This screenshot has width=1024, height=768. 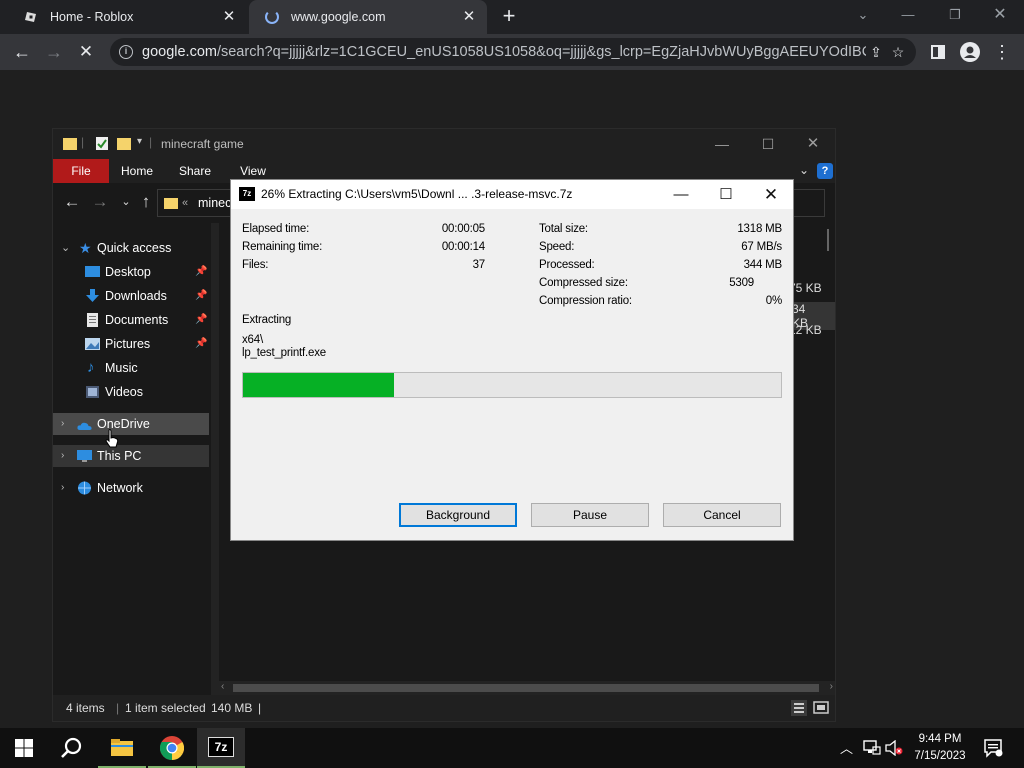 I want to click on nav-network: › Network, so click(x=131, y=488).